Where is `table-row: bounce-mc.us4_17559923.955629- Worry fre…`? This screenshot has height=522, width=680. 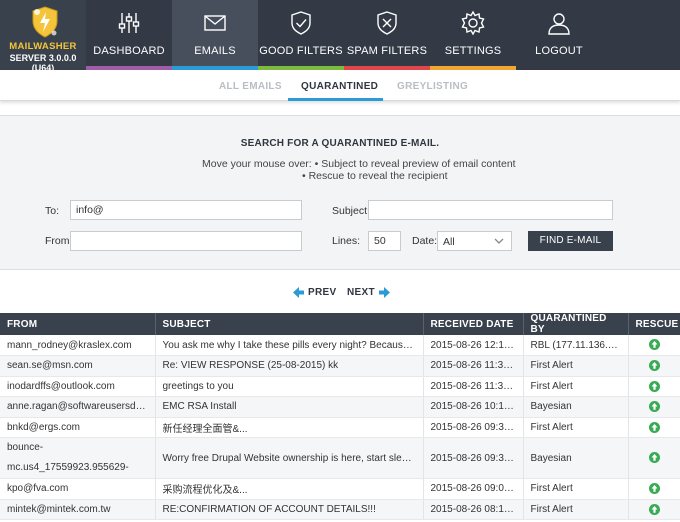 table-row: bounce-mc.us4_17559923.955629- Worry fre… is located at coordinates (340, 458).